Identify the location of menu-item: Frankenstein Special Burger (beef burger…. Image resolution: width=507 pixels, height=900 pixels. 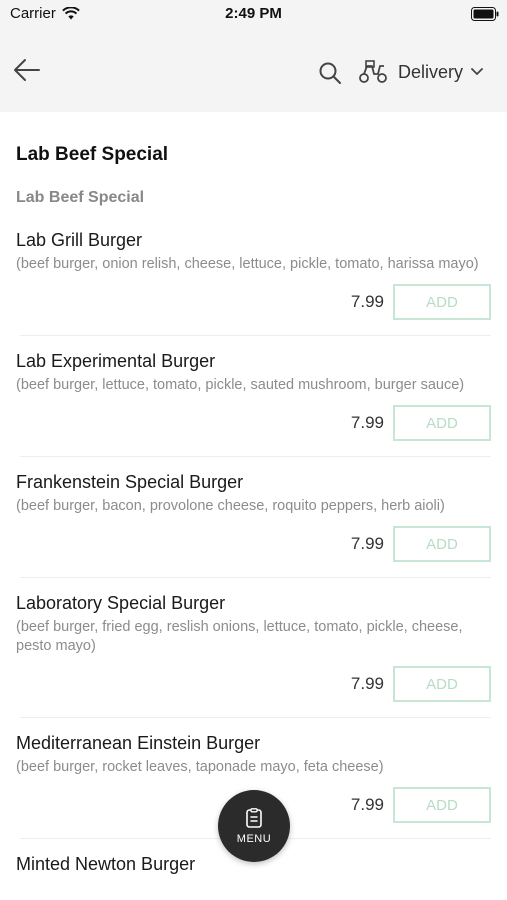
(253, 516).